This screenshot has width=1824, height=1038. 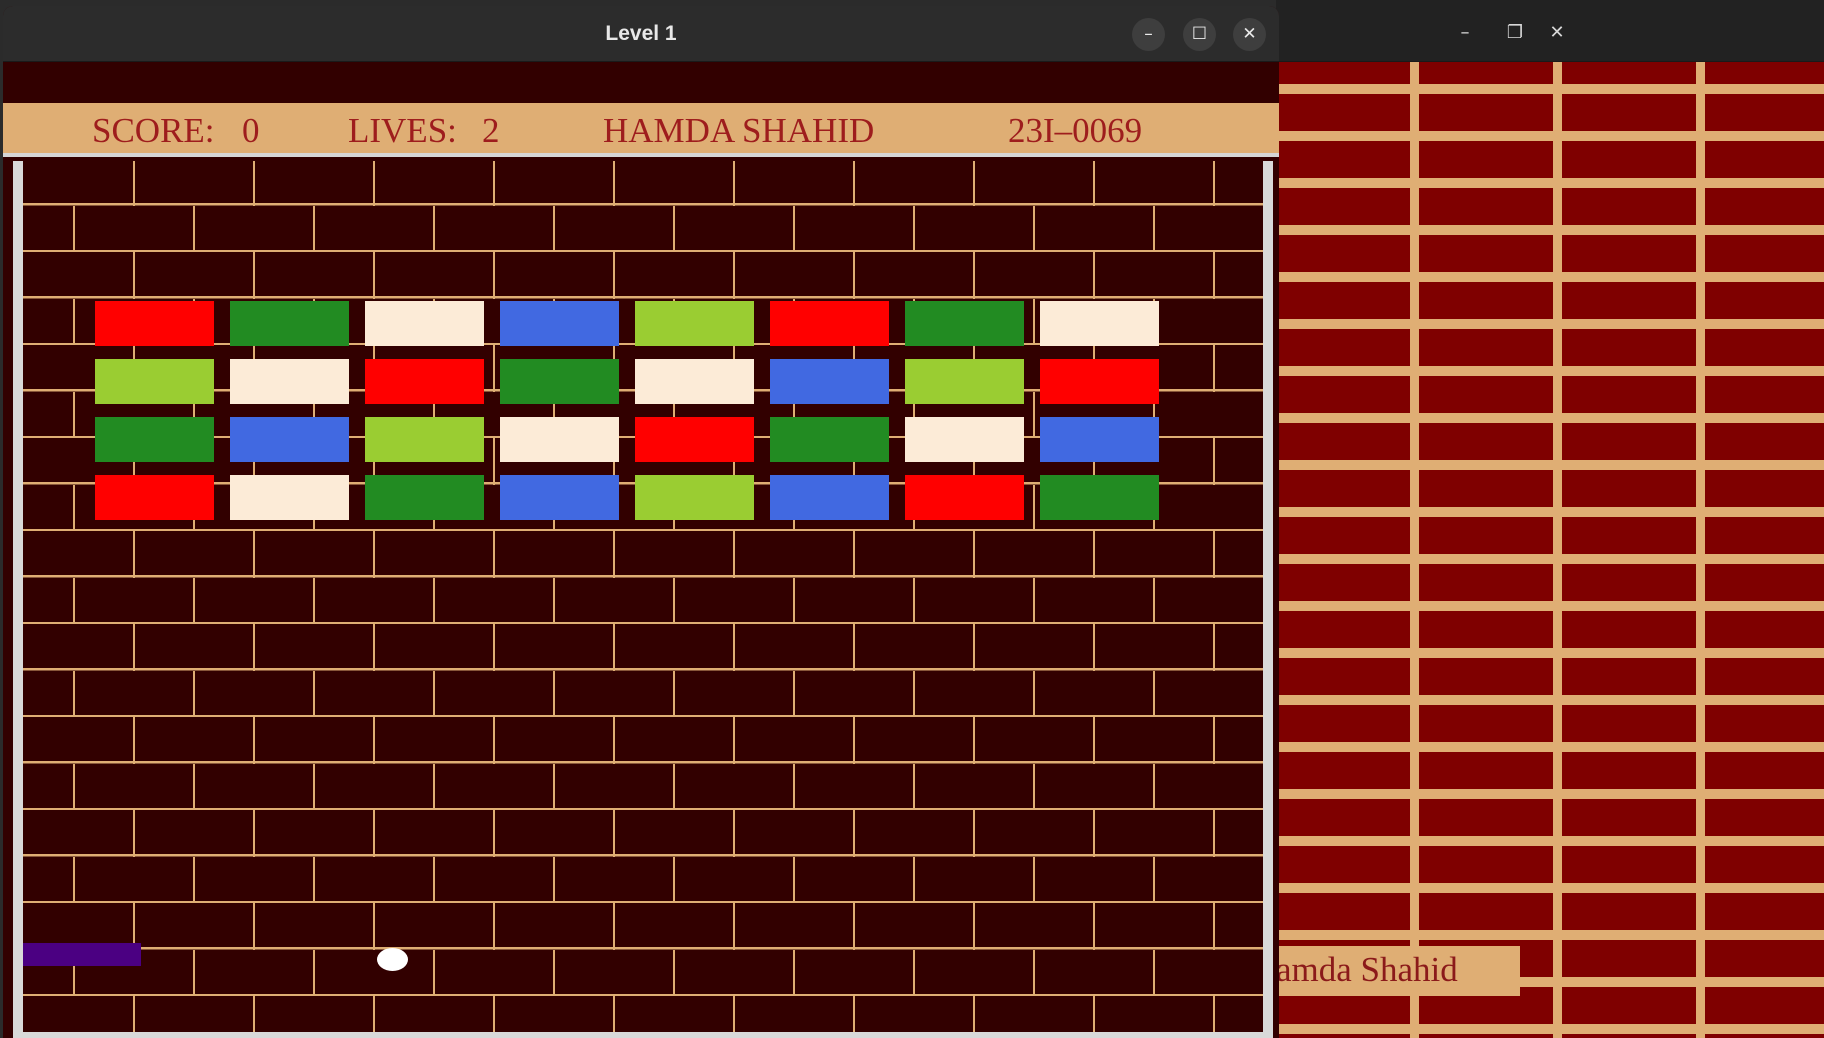 What do you see at coordinates (1148, 34) in the screenshot?
I see `minimize-button: –` at bounding box center [1148, 34].